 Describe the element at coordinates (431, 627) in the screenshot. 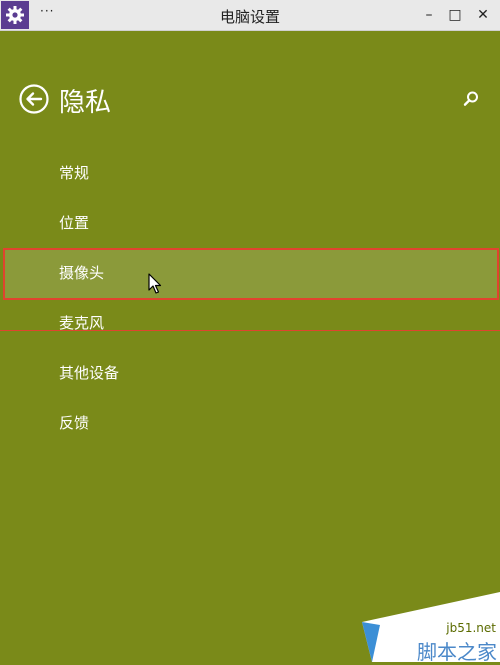

I see `watermark-shape` at that location.